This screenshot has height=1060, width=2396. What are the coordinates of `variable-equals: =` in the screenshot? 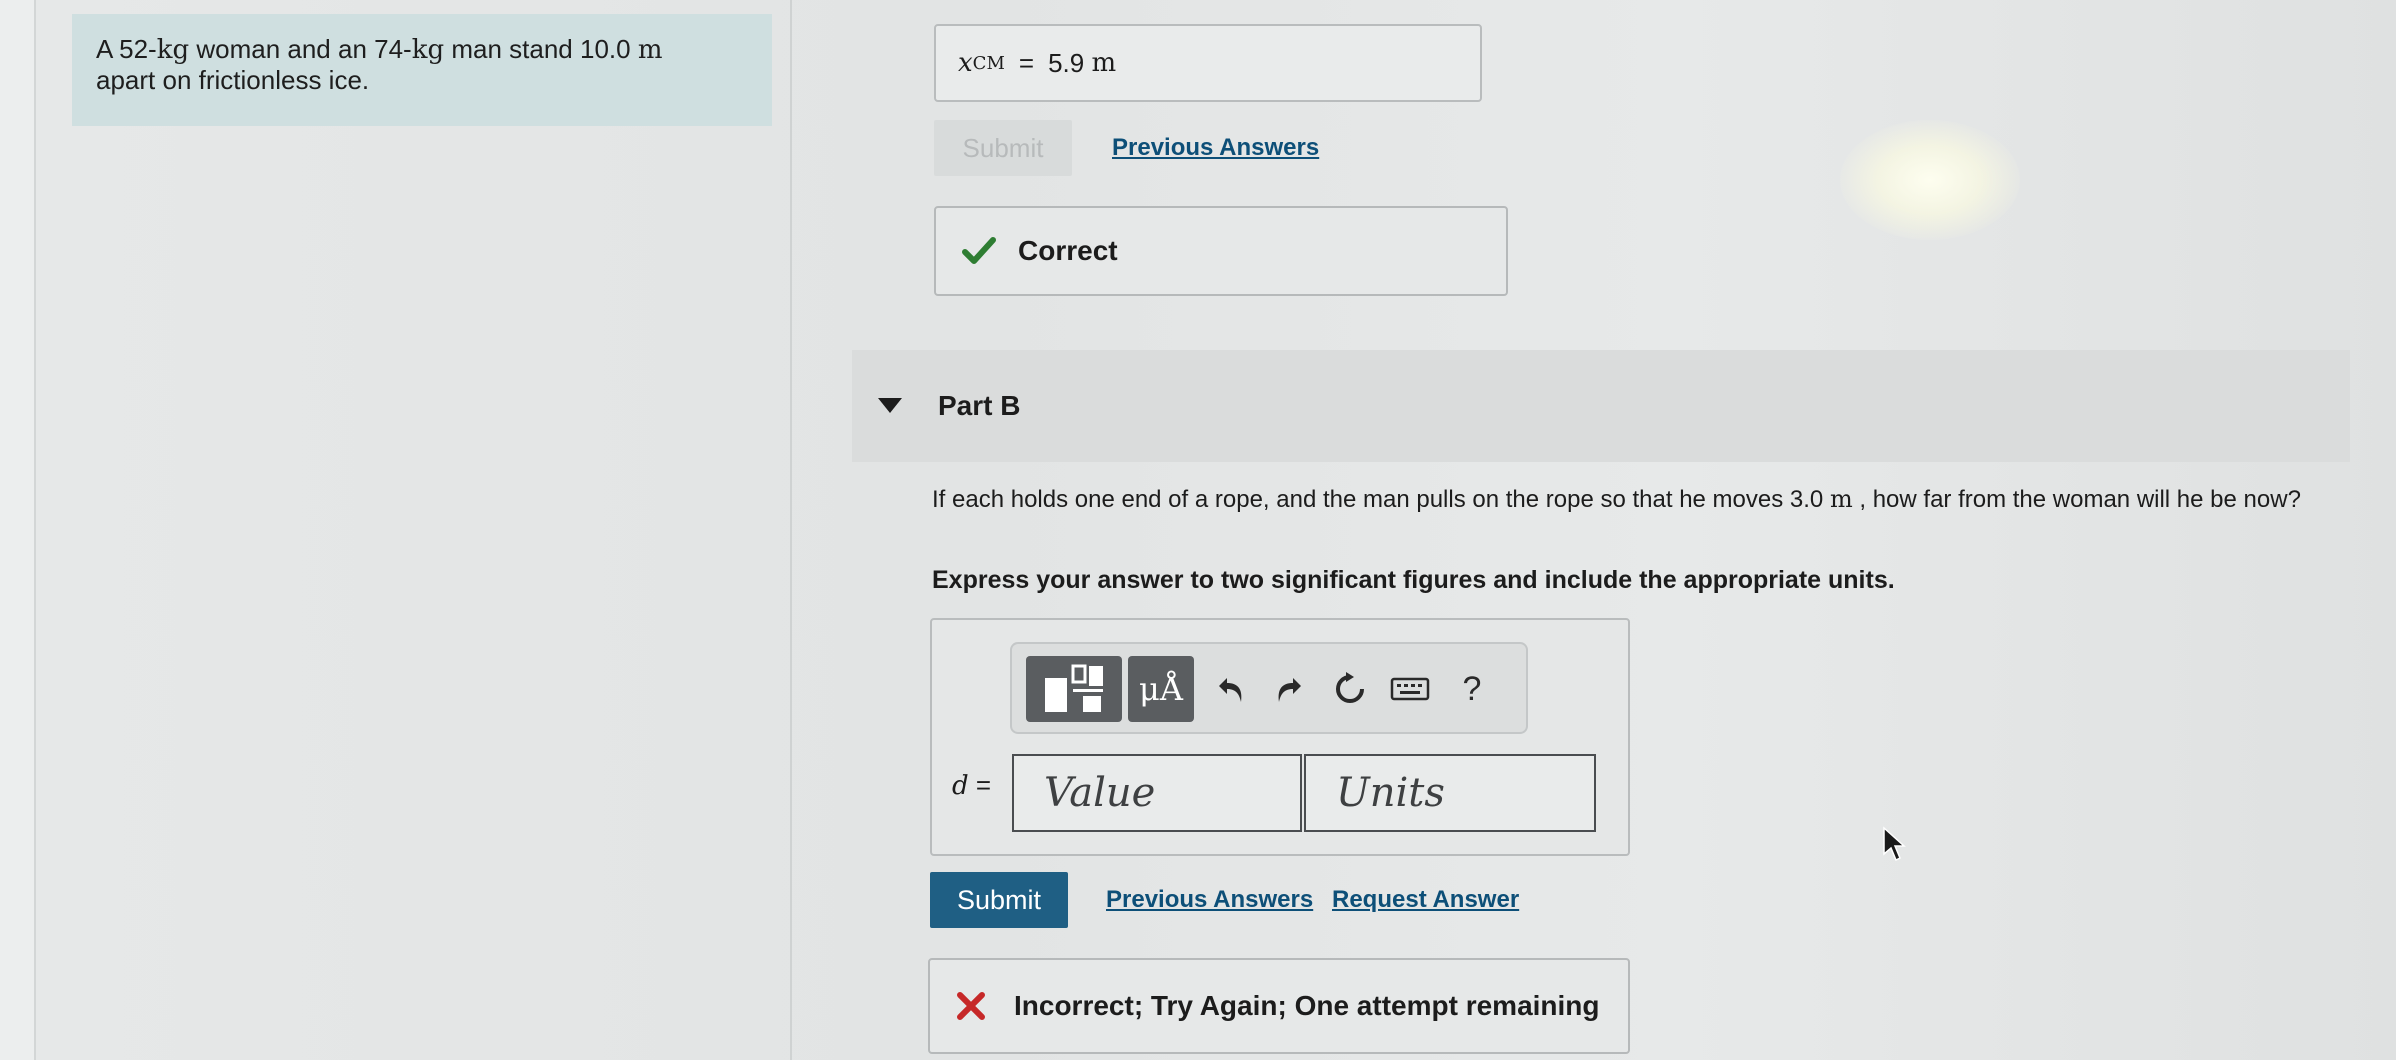 It's located at (980, 785).